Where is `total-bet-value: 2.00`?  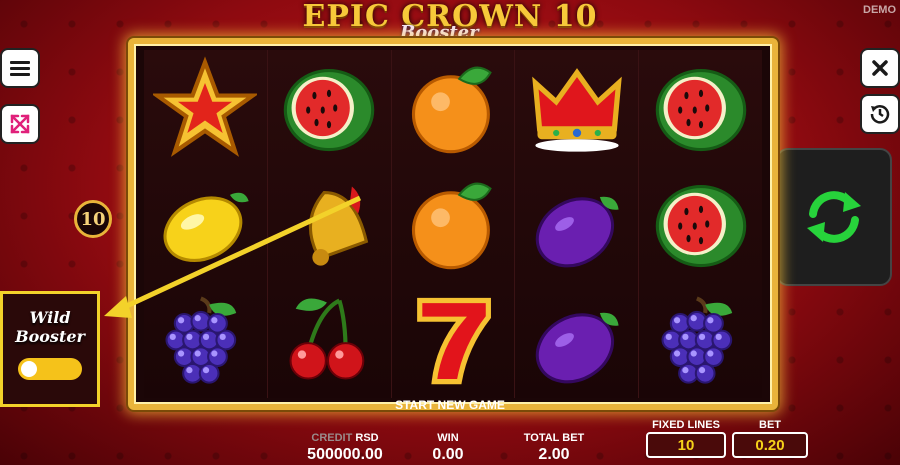 total-bet-value: 2.00 is located at coordinates (554, 454).